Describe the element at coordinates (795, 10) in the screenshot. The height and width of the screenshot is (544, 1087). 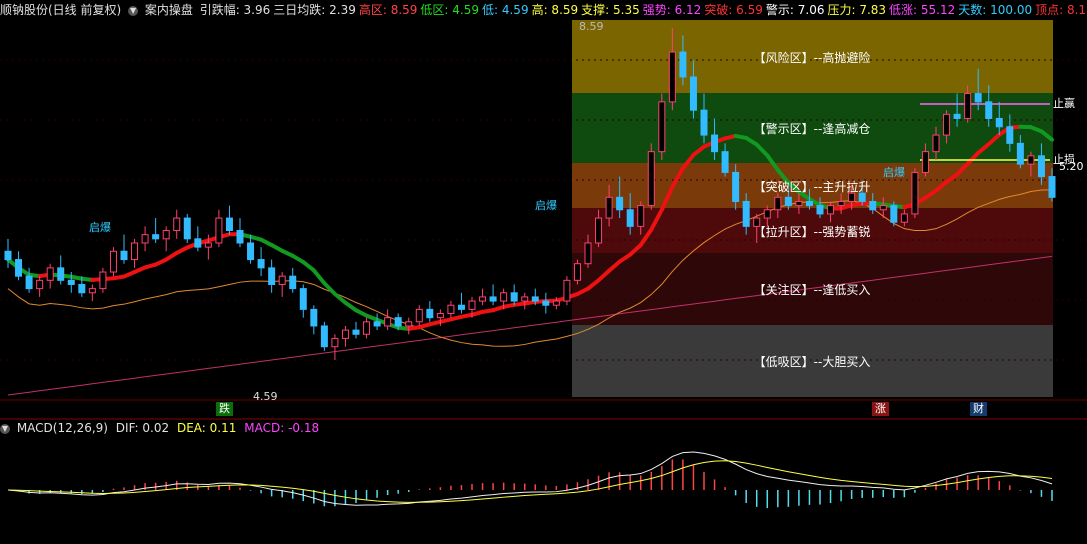
I see `header-item: 警示: 7.06` at that location.